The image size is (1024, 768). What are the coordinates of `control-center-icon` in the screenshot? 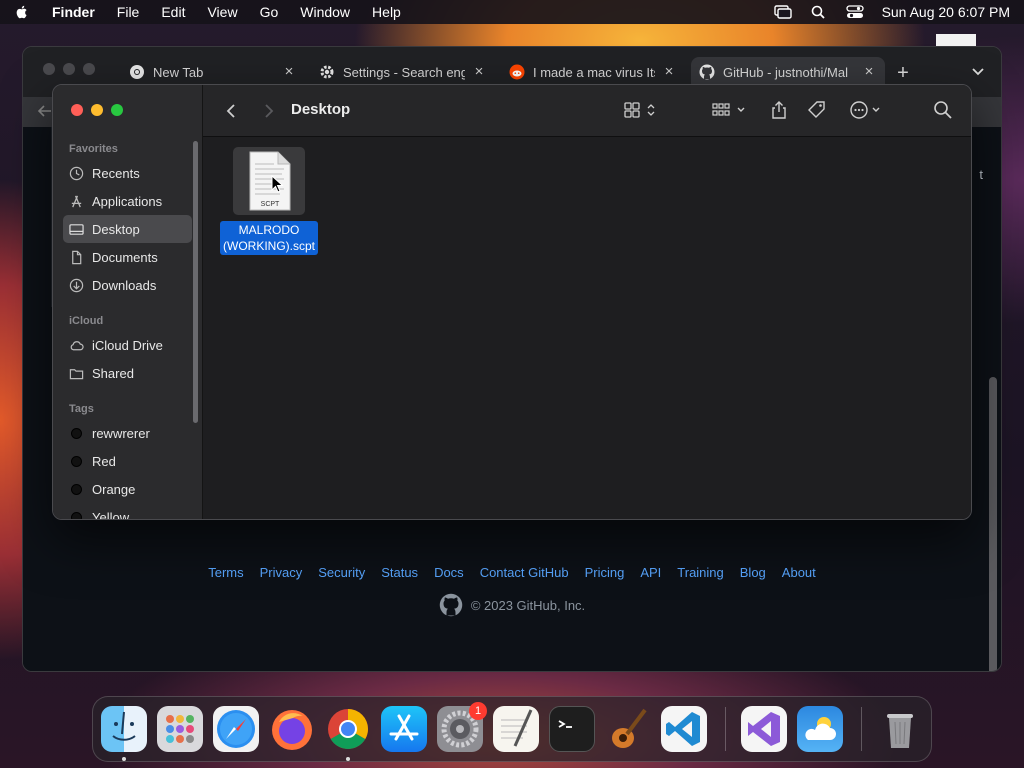 It's located at (854, 12).